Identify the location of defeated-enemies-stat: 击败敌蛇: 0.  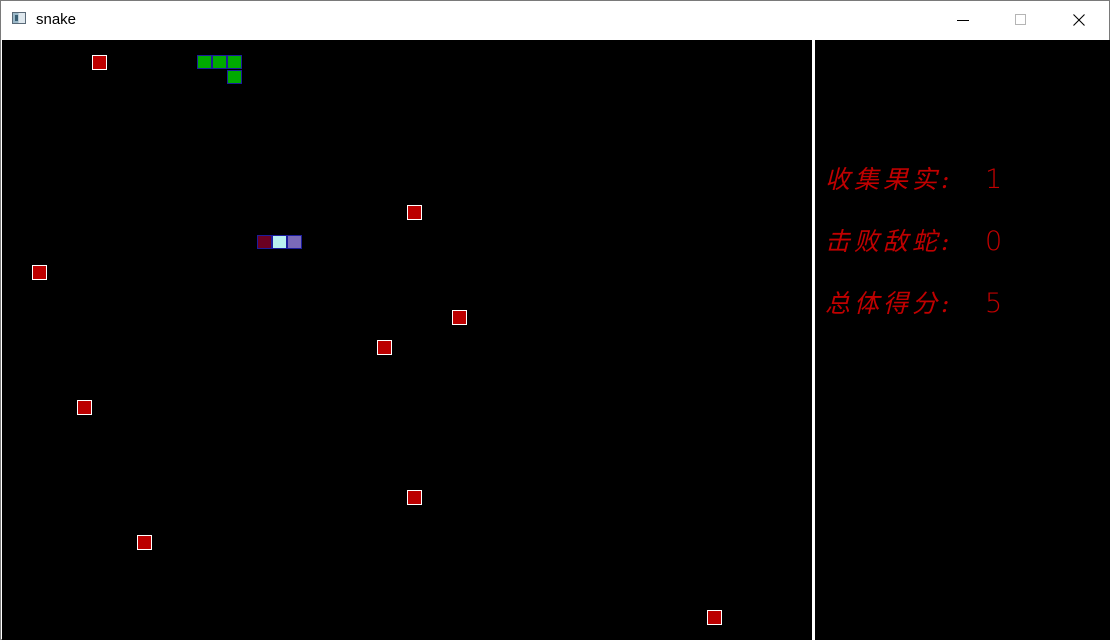
(913, 242).